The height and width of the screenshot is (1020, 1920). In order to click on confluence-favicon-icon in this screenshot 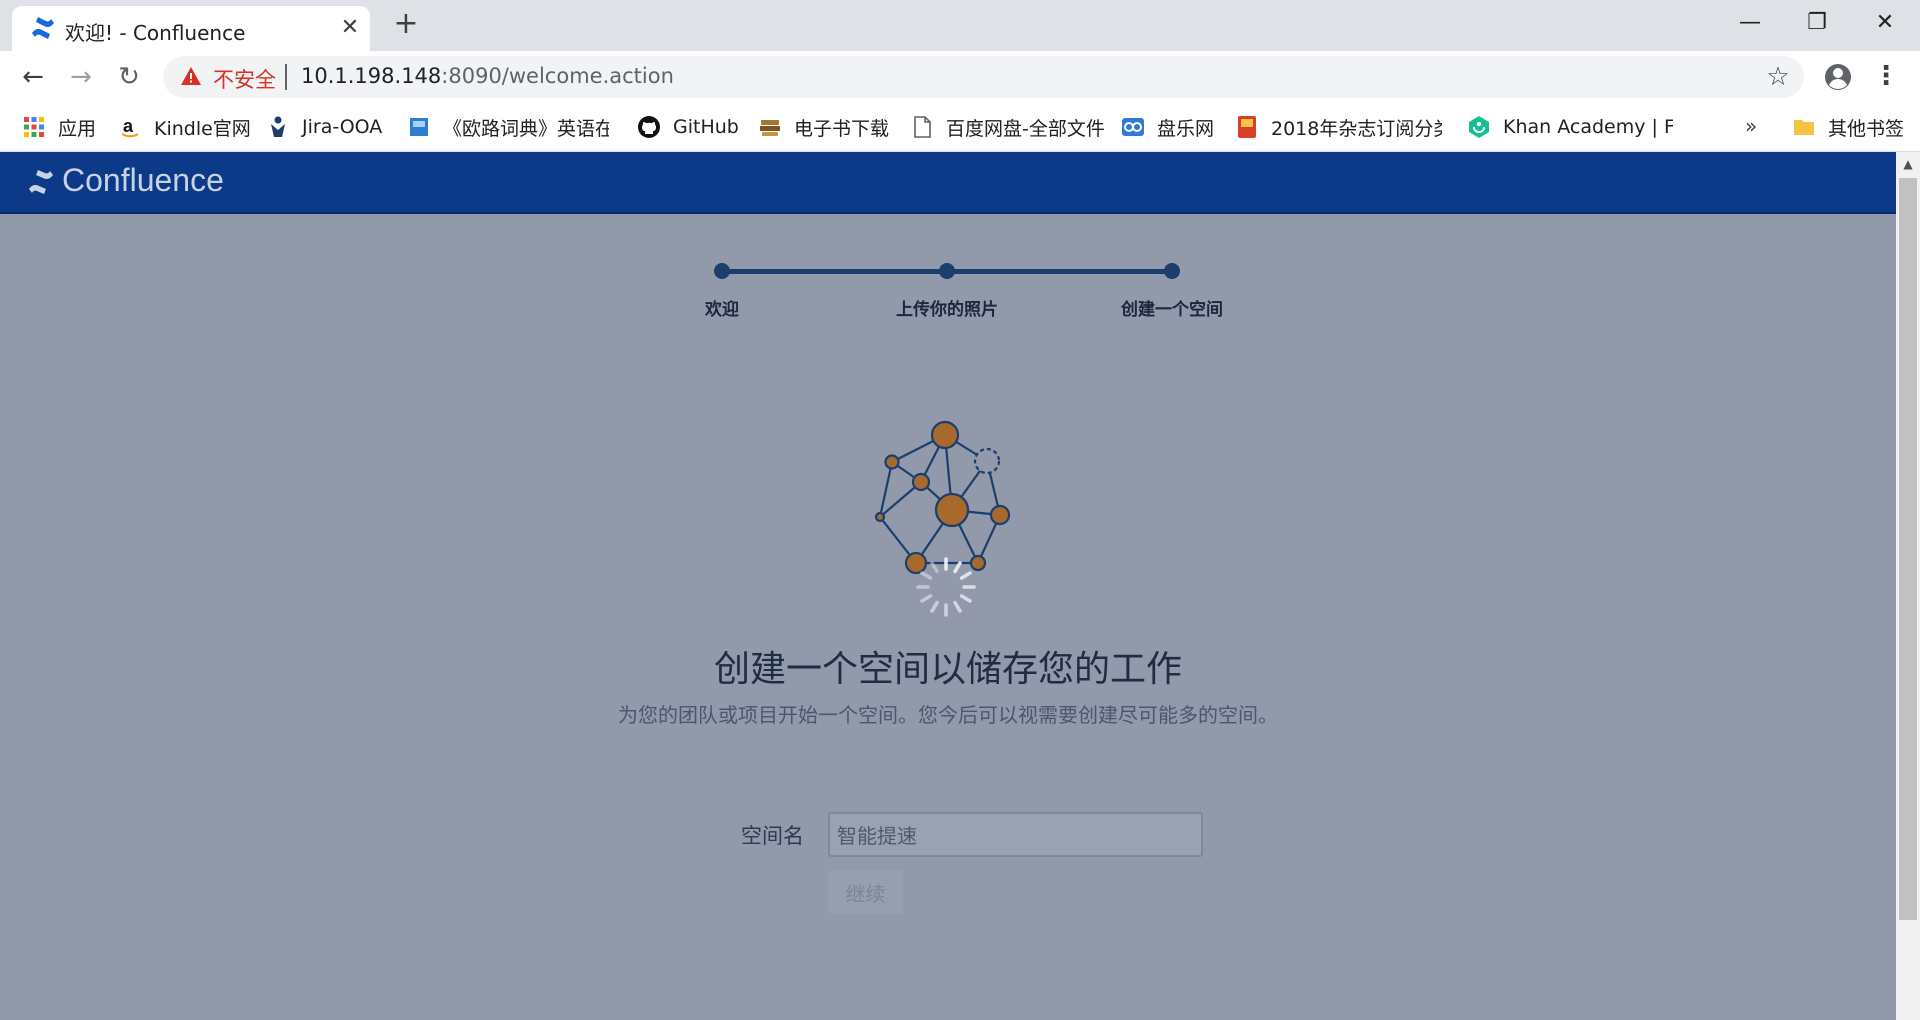, I will do `click(43, 28)`.